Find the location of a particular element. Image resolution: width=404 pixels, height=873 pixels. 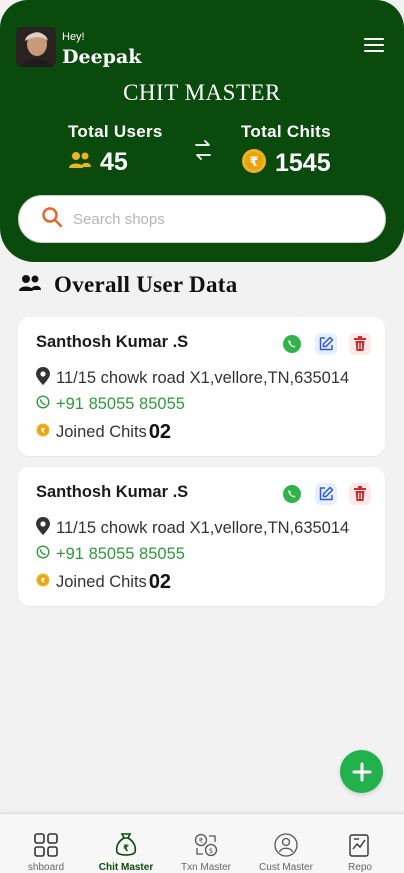

total-chits-stat: Total Chits ₹ 1545 is located at coordinates (286, 150).